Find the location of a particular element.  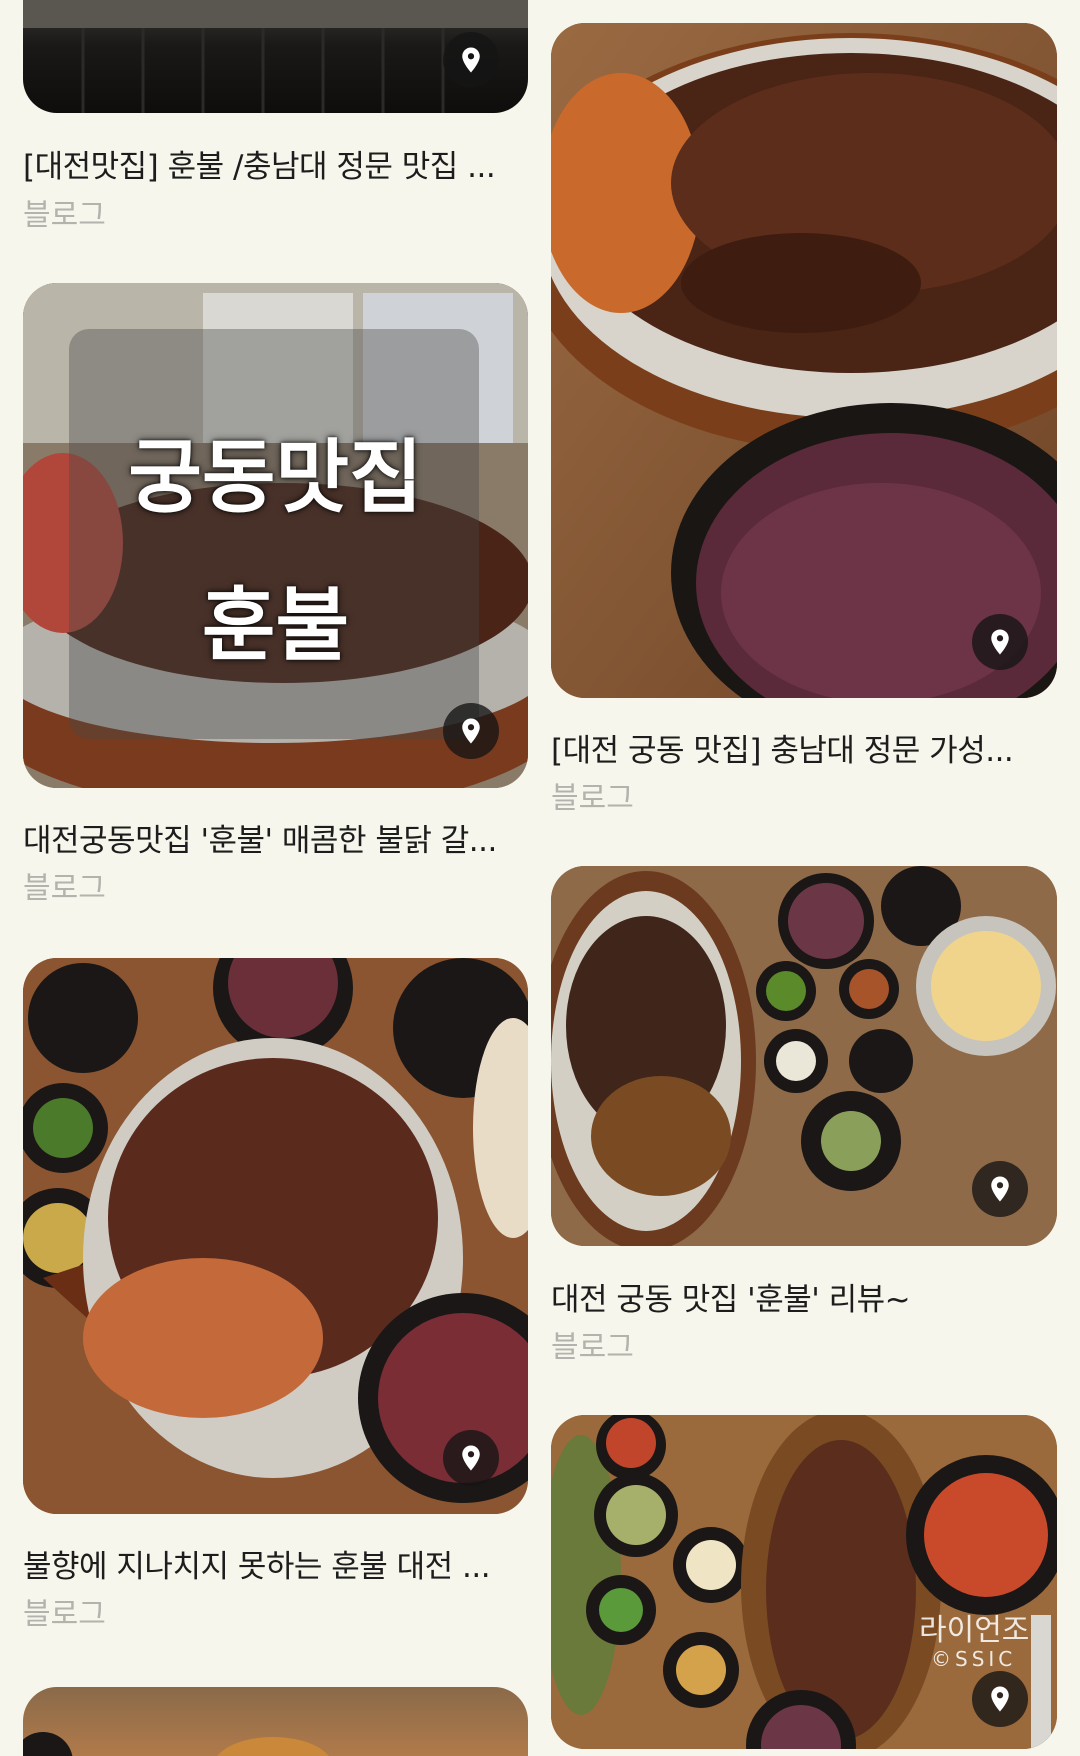

thumbnail-overlay is located at coordinates (274, 534).